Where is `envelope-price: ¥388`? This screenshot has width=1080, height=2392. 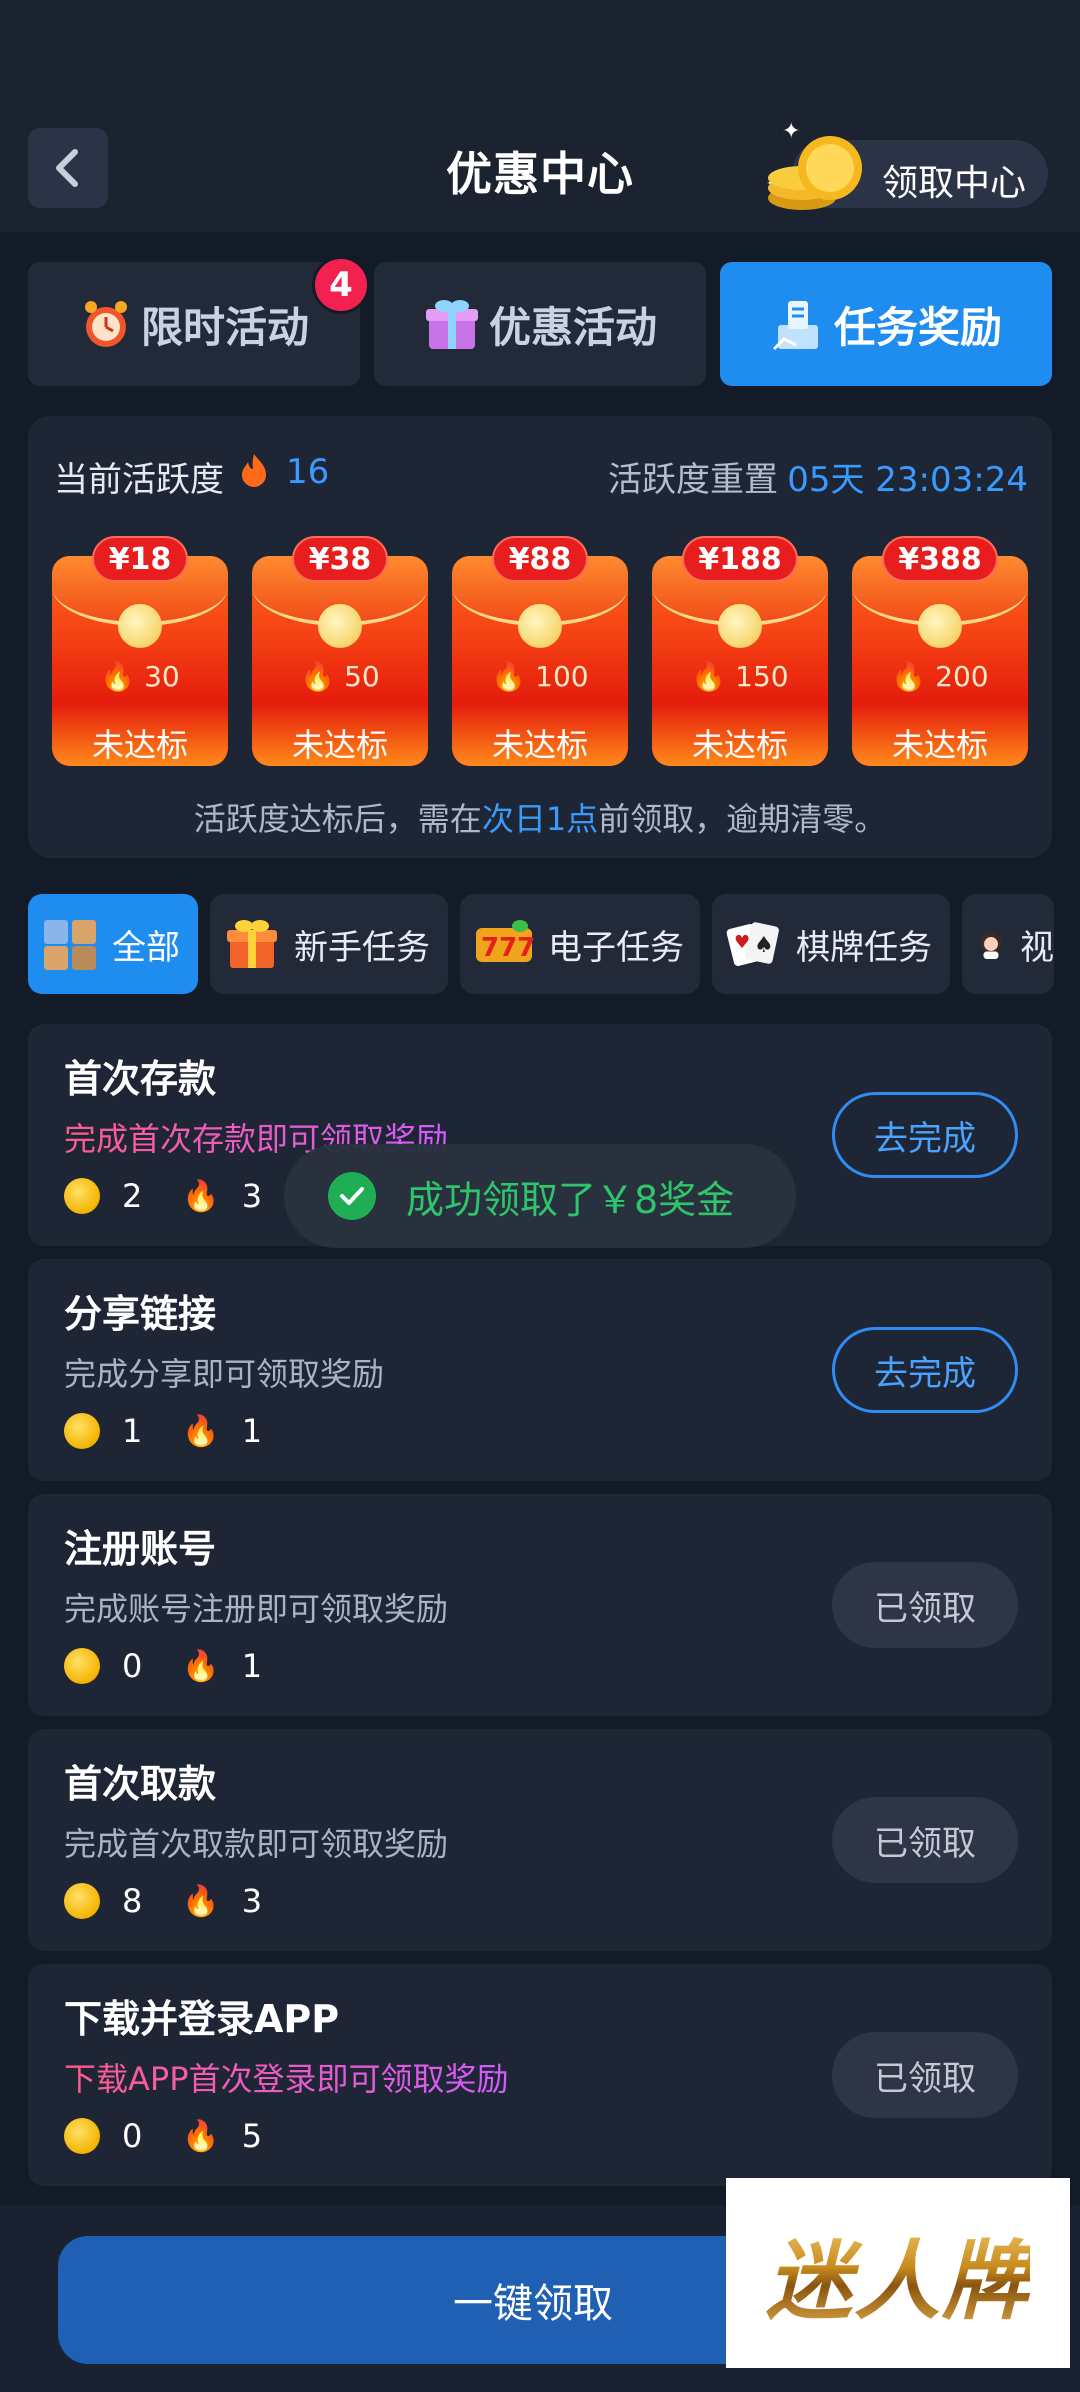
envelope-price: ¥388 is located at coordinates (940, 559).